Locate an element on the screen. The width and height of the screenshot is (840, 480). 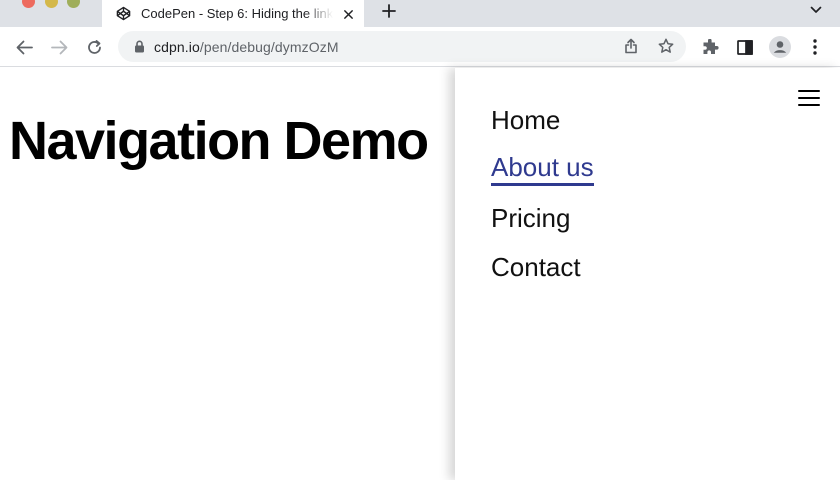
puzzle-icon is located at coordinates (711, 46).